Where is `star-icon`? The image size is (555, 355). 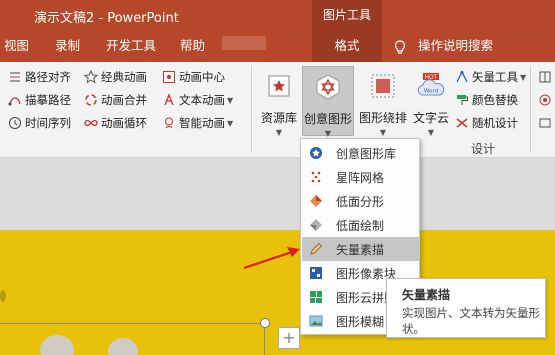 star-icon is located at coordinates (91, 77).